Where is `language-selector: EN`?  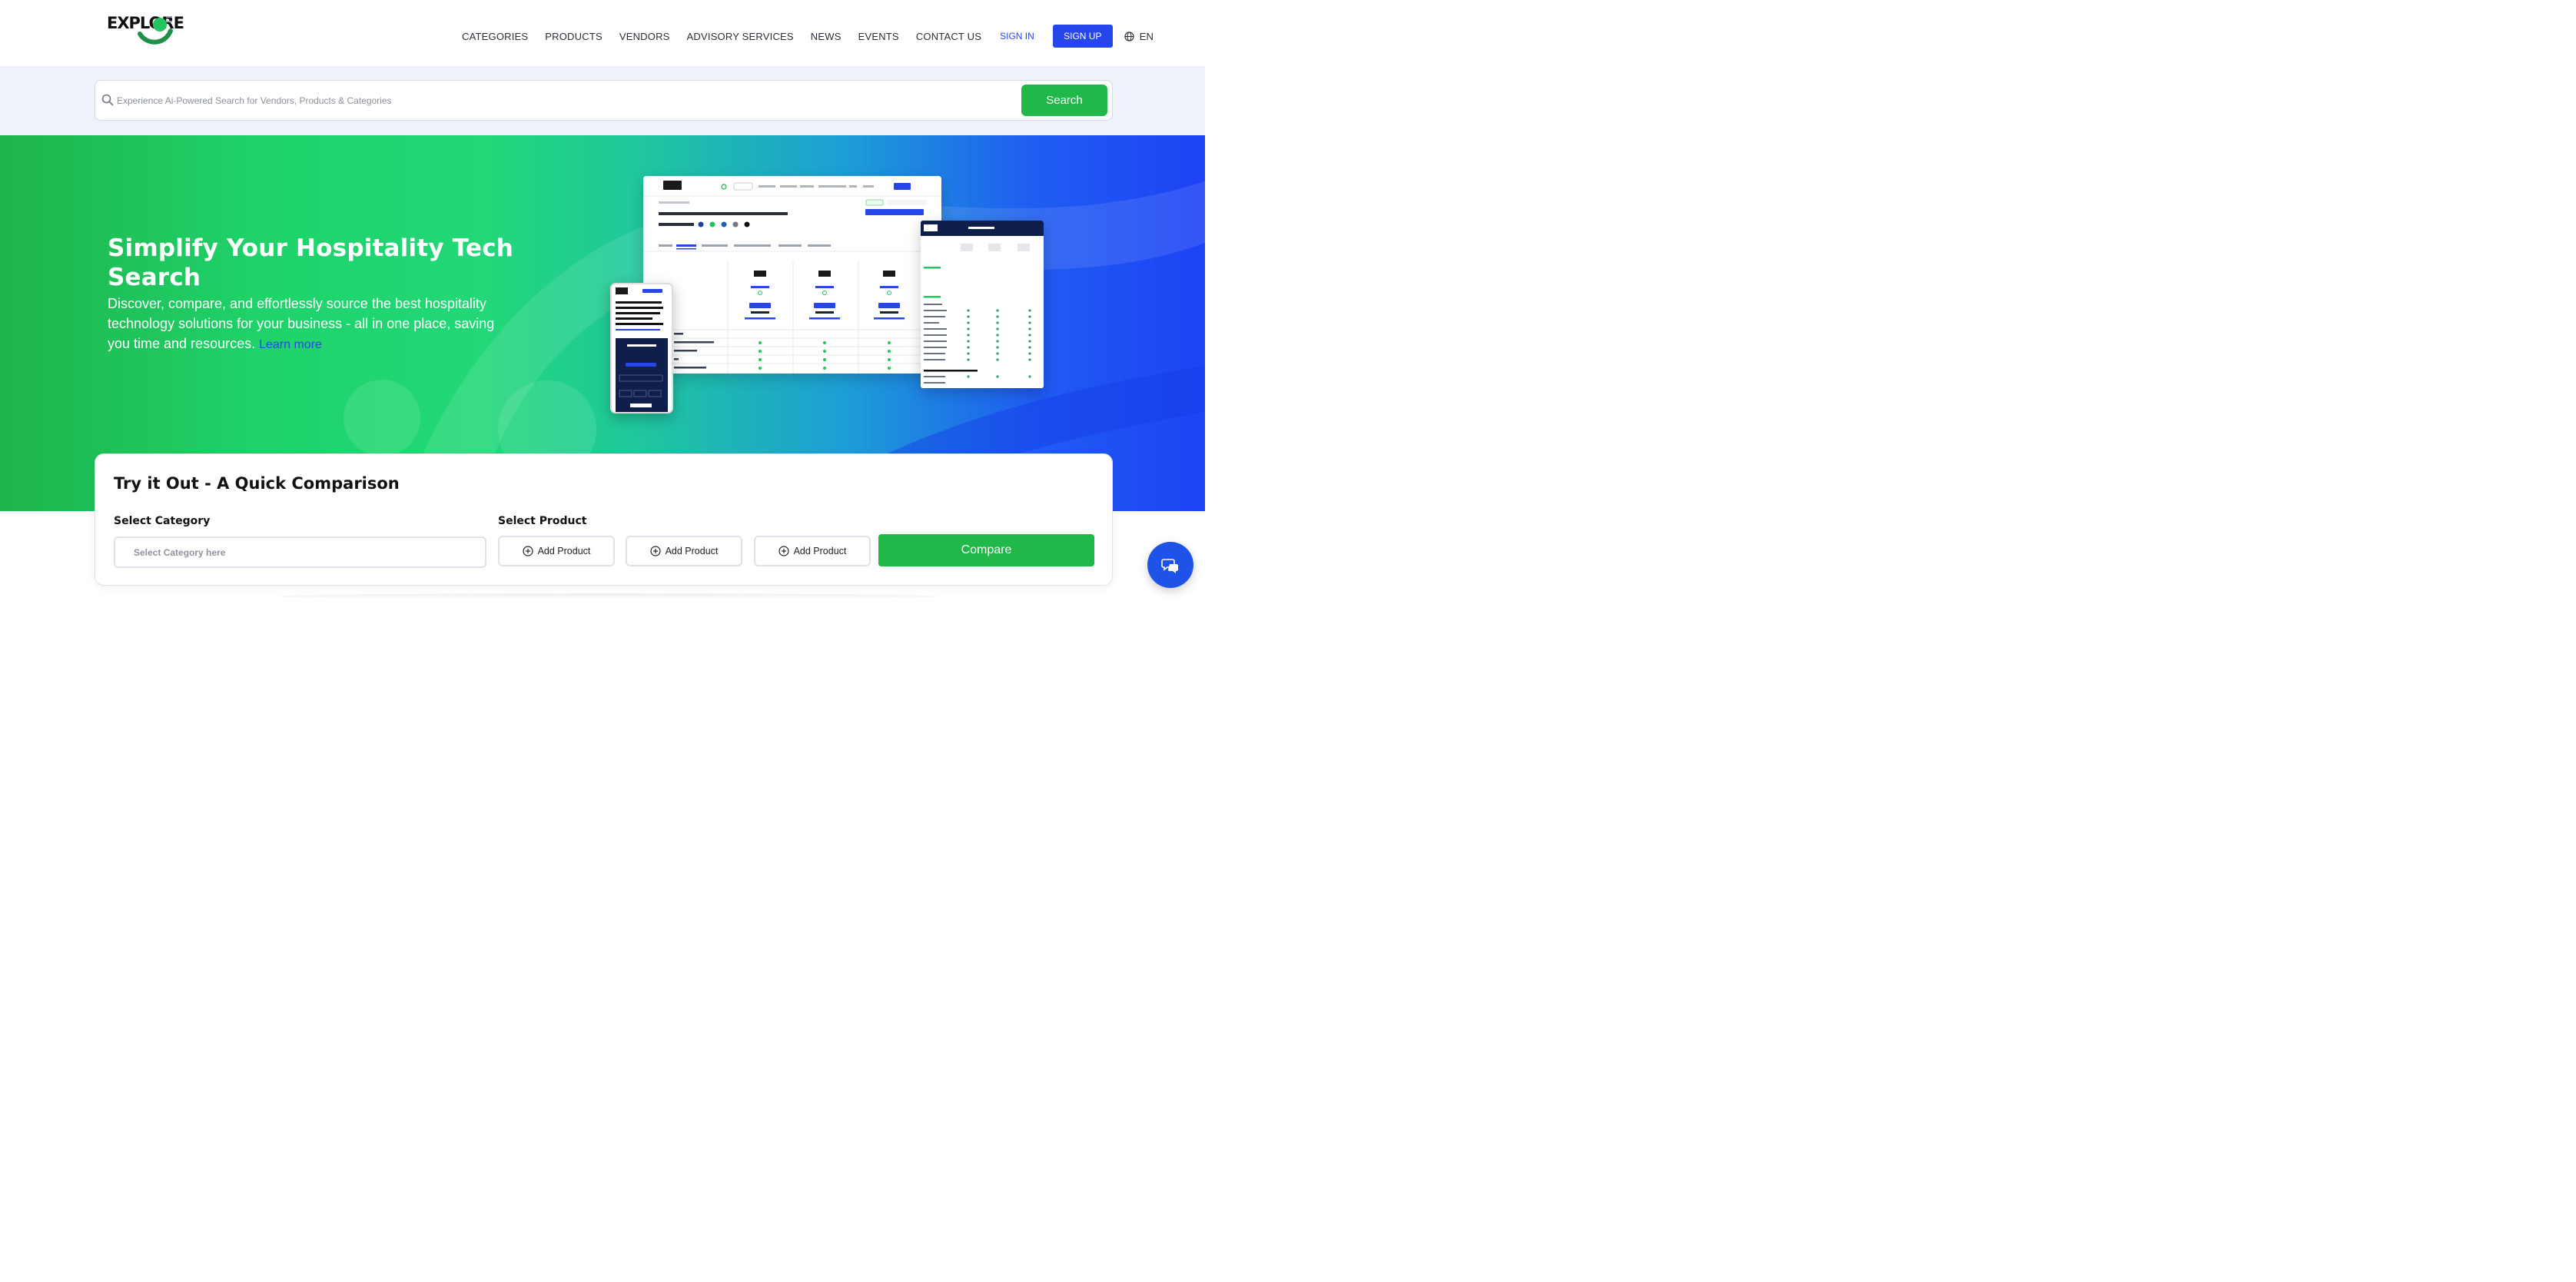 language-selector: EN is located at coordinates (1139, 36).